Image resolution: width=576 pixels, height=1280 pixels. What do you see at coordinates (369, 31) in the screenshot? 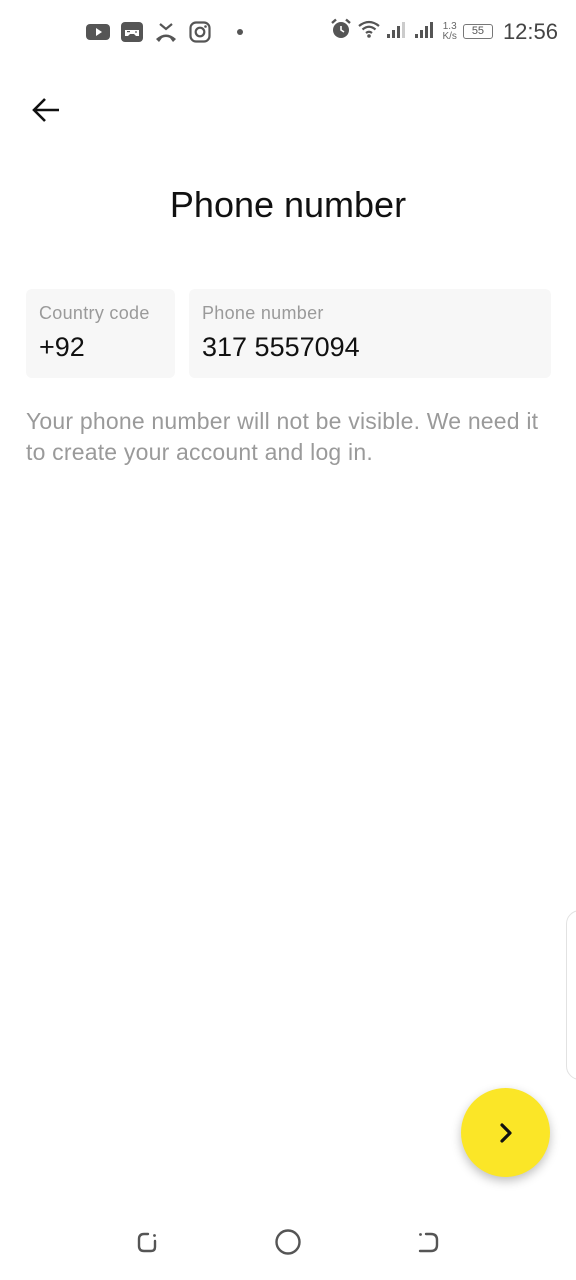
I see `wifi-icon` at bounding box center [369, 31].